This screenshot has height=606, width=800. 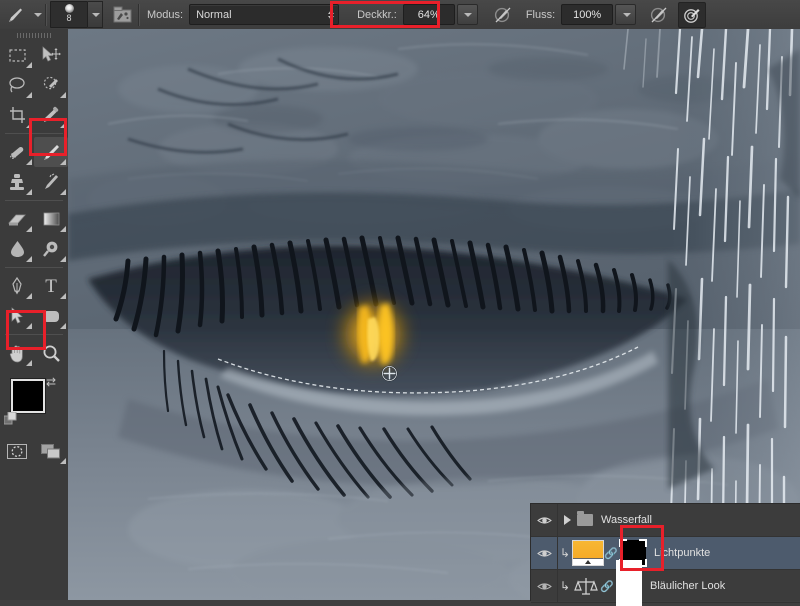 What do you see at coordinates (575, 518) in the screenshot?
I see `group-thumb-cell` at bounding box center [575, 518].